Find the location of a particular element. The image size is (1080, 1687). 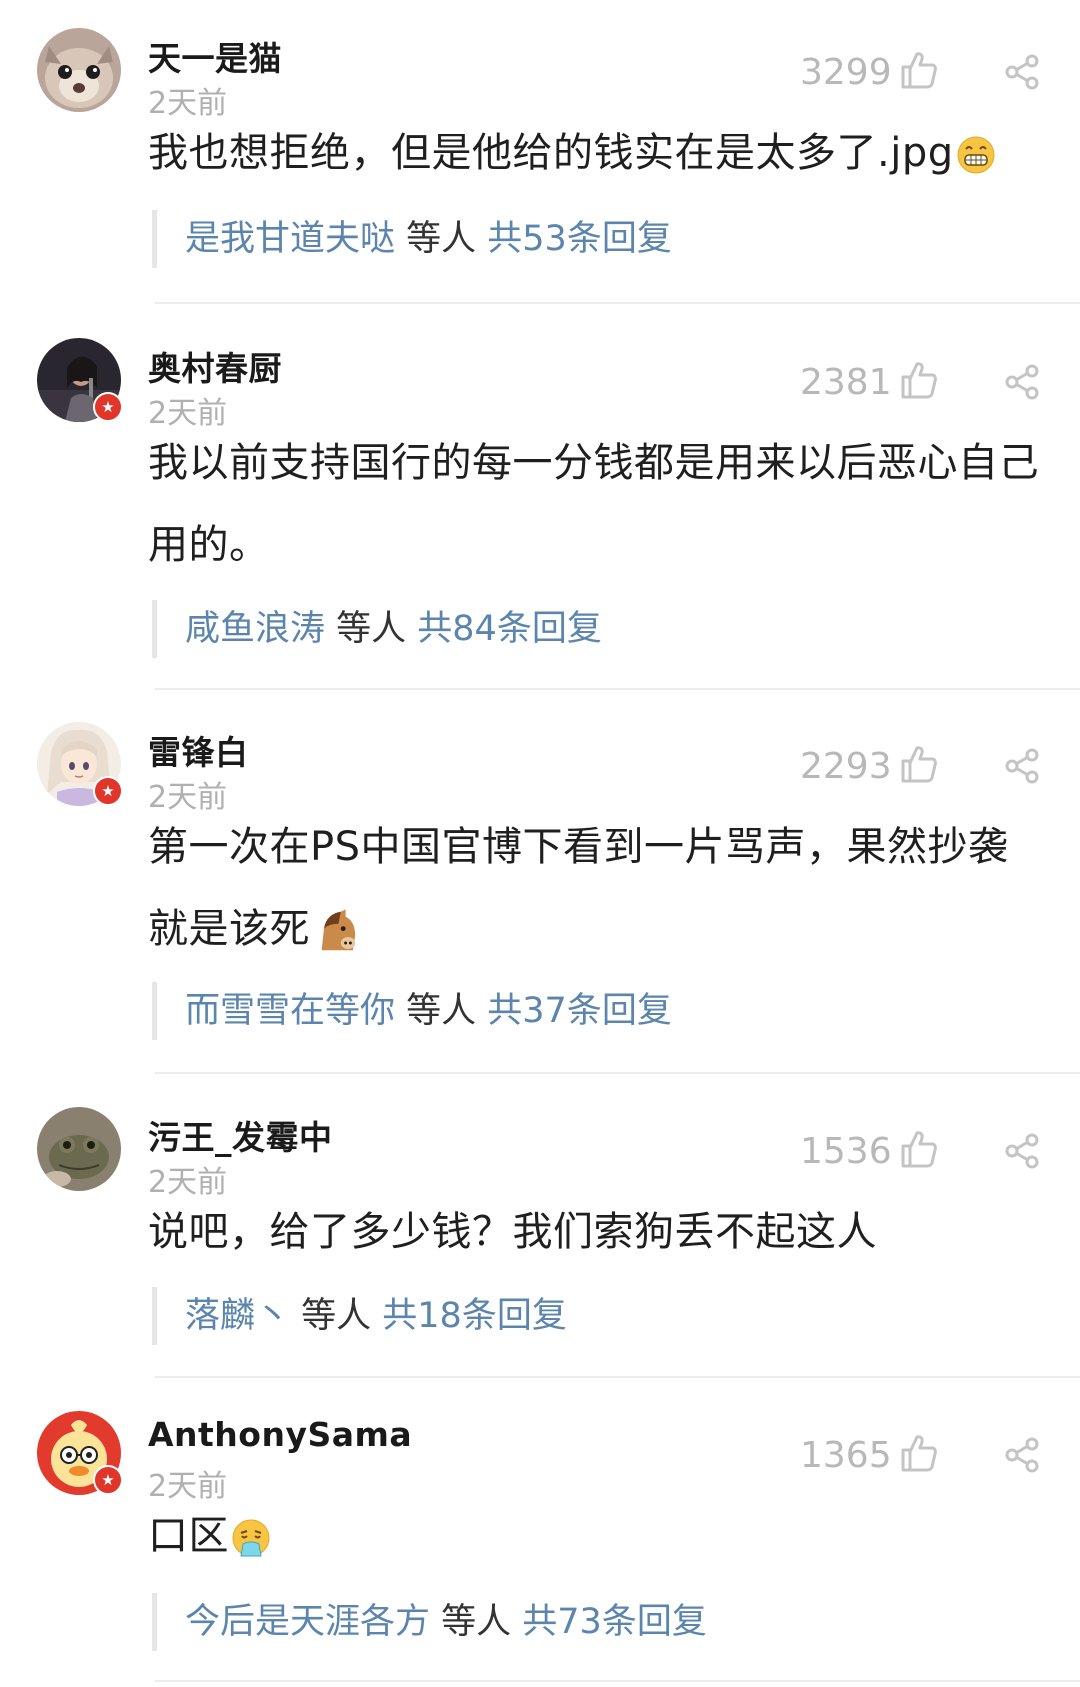

comment-text: 口区 is located at coordinates (598, 1536).